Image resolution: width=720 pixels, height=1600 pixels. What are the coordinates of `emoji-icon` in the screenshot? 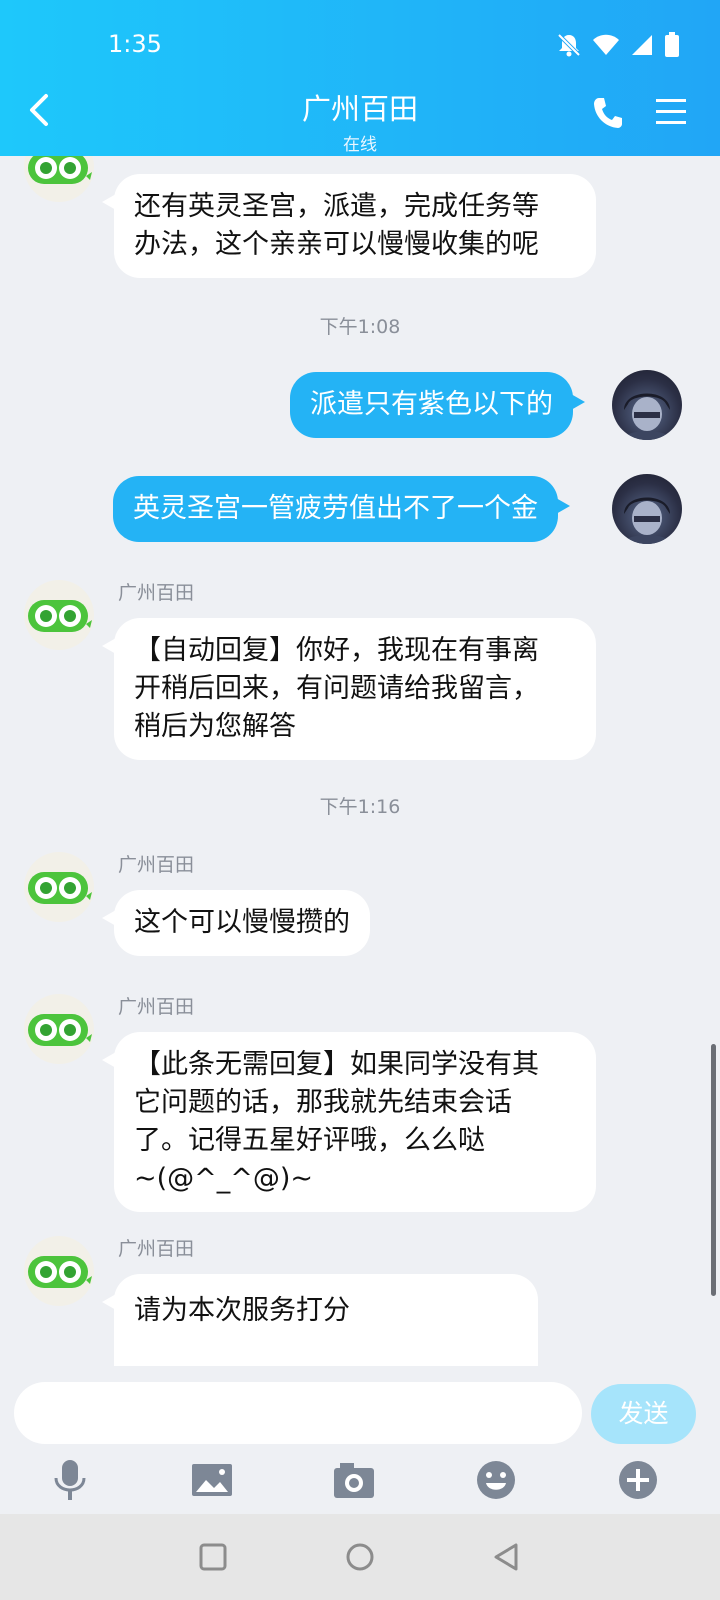 It's located at (496, 1480).